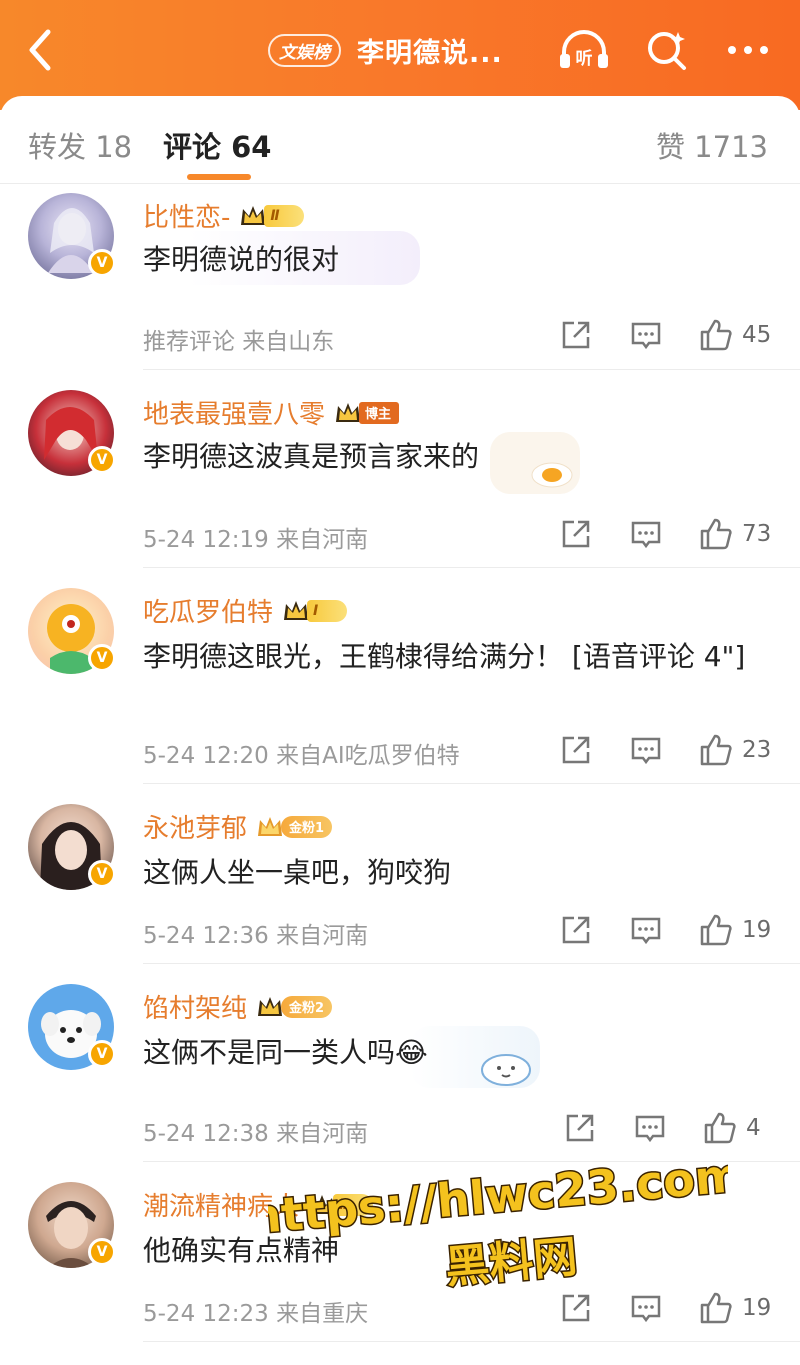 This screenshot has width=800, height=1365. What do you see at coordinates (256, 936) in the screenshot?
I see `comment-meta: 5-24 12:36 来自河南` at bounding box center [256, 936].